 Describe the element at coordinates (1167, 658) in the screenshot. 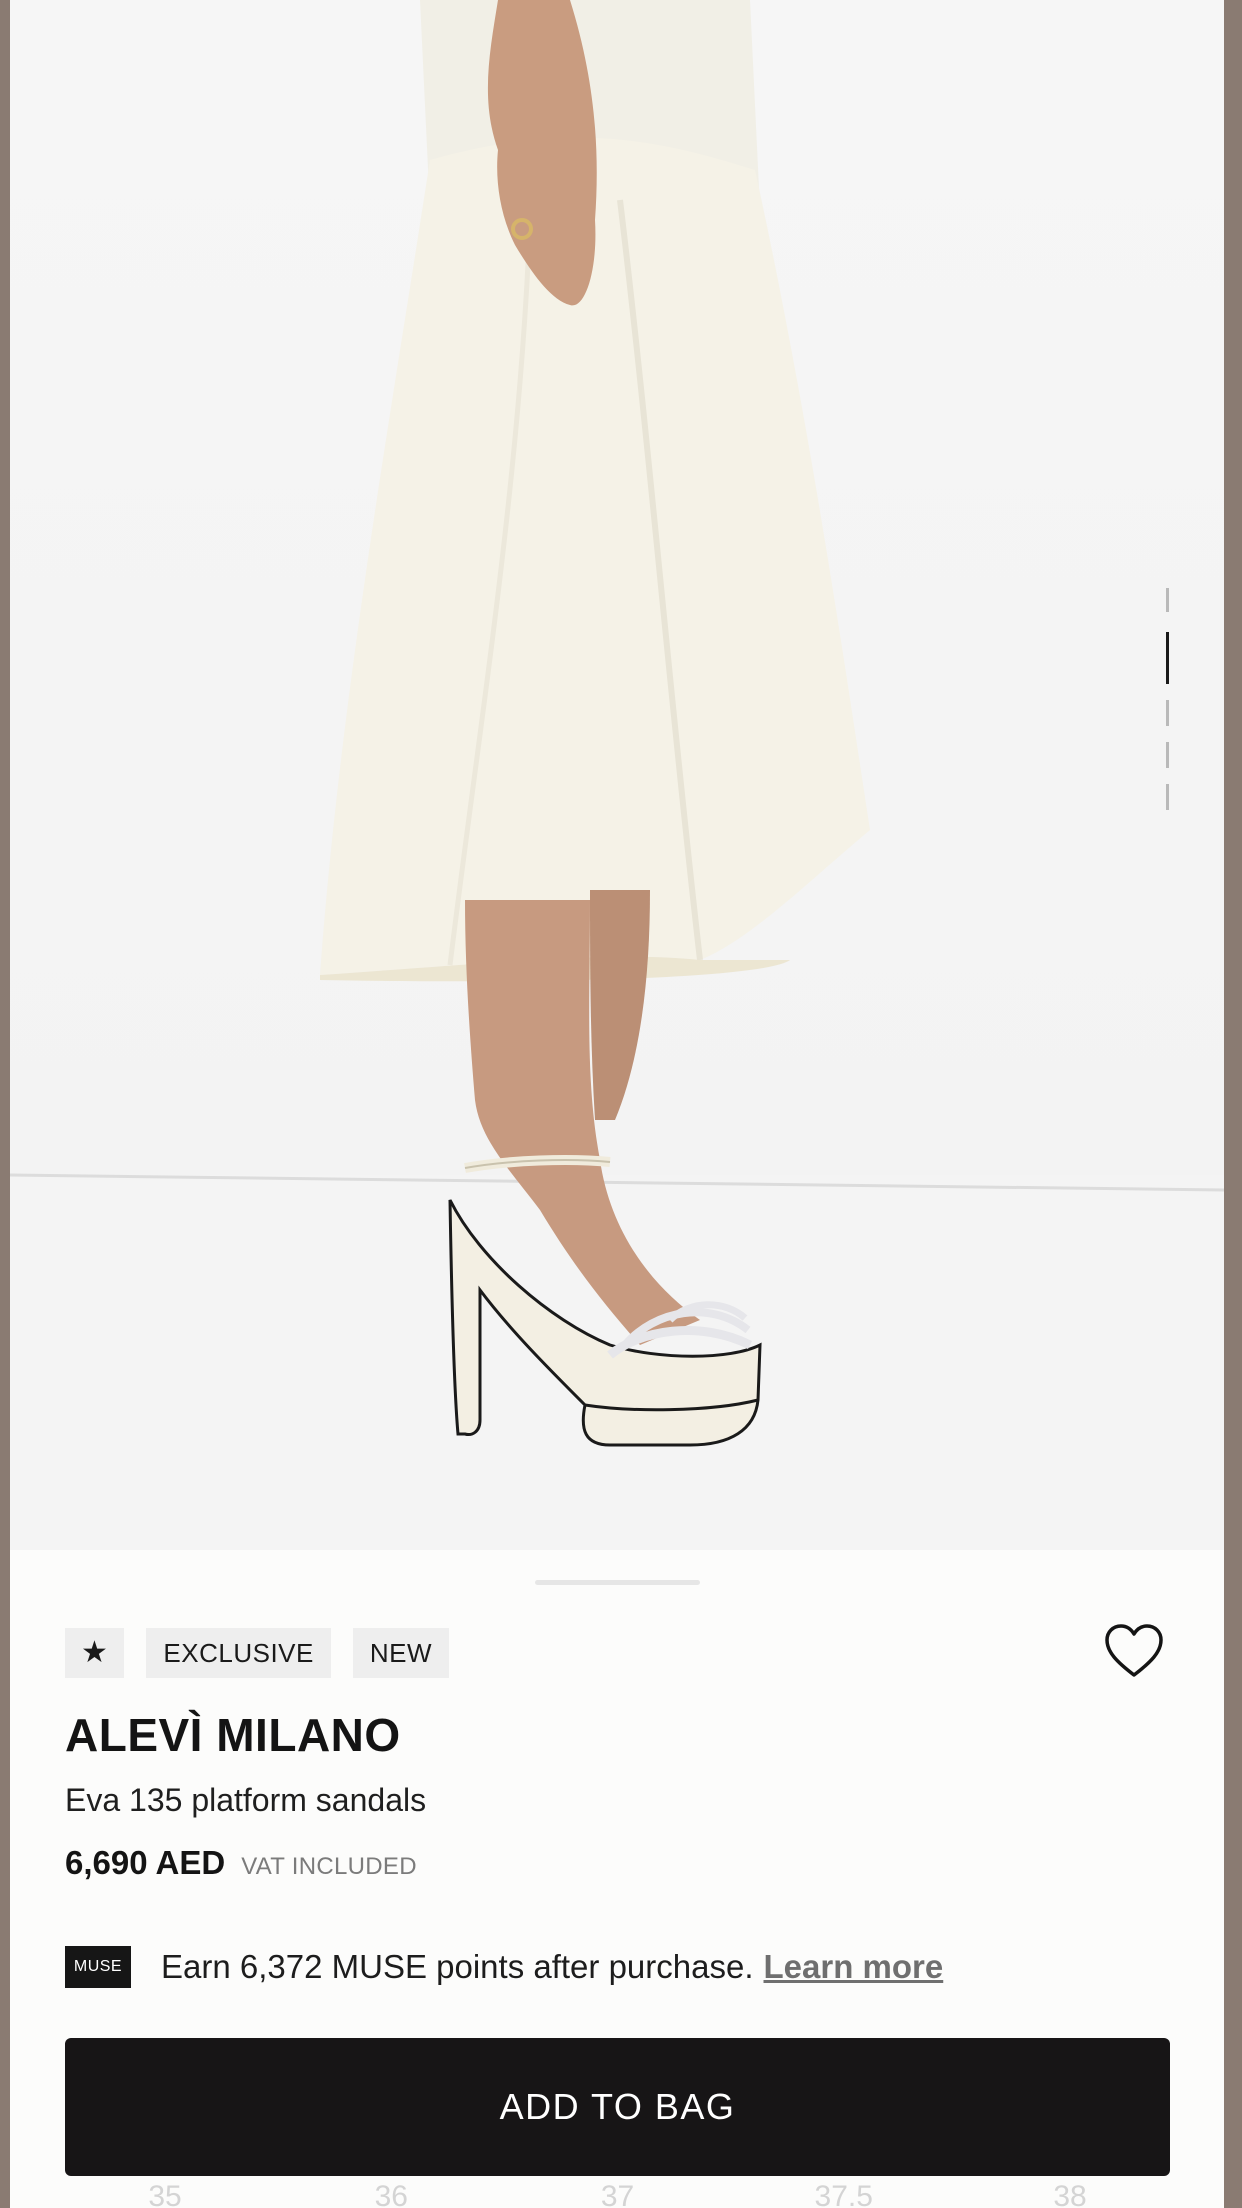

I see `pager-dot-active` at that location.